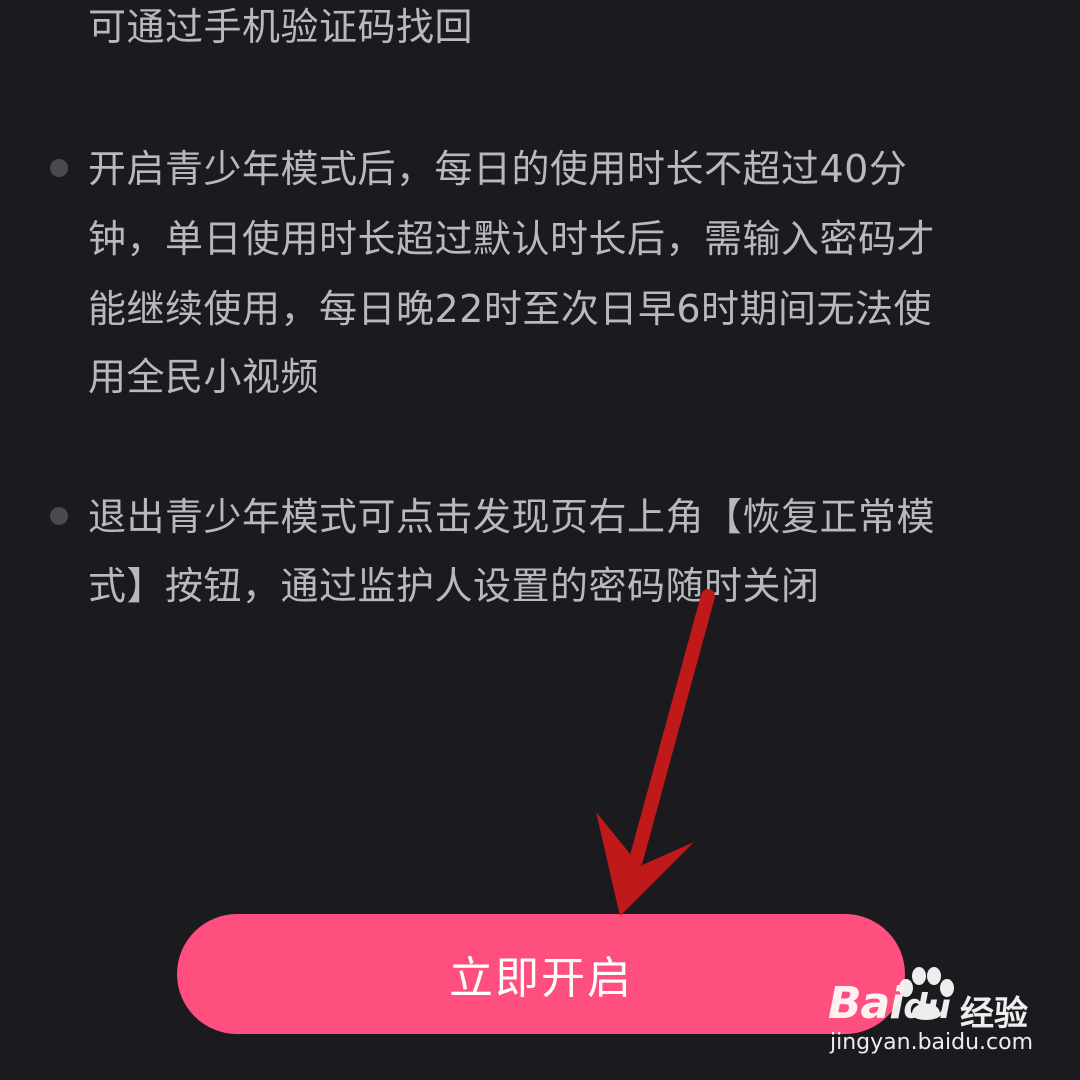 Image resolution: width=1080 pixels, height=1080 pixels. What do you see at coordinates (994, 1014) in the screenshot?
I see `watermark-sub: 经验` at bounding box center [994, 1014].